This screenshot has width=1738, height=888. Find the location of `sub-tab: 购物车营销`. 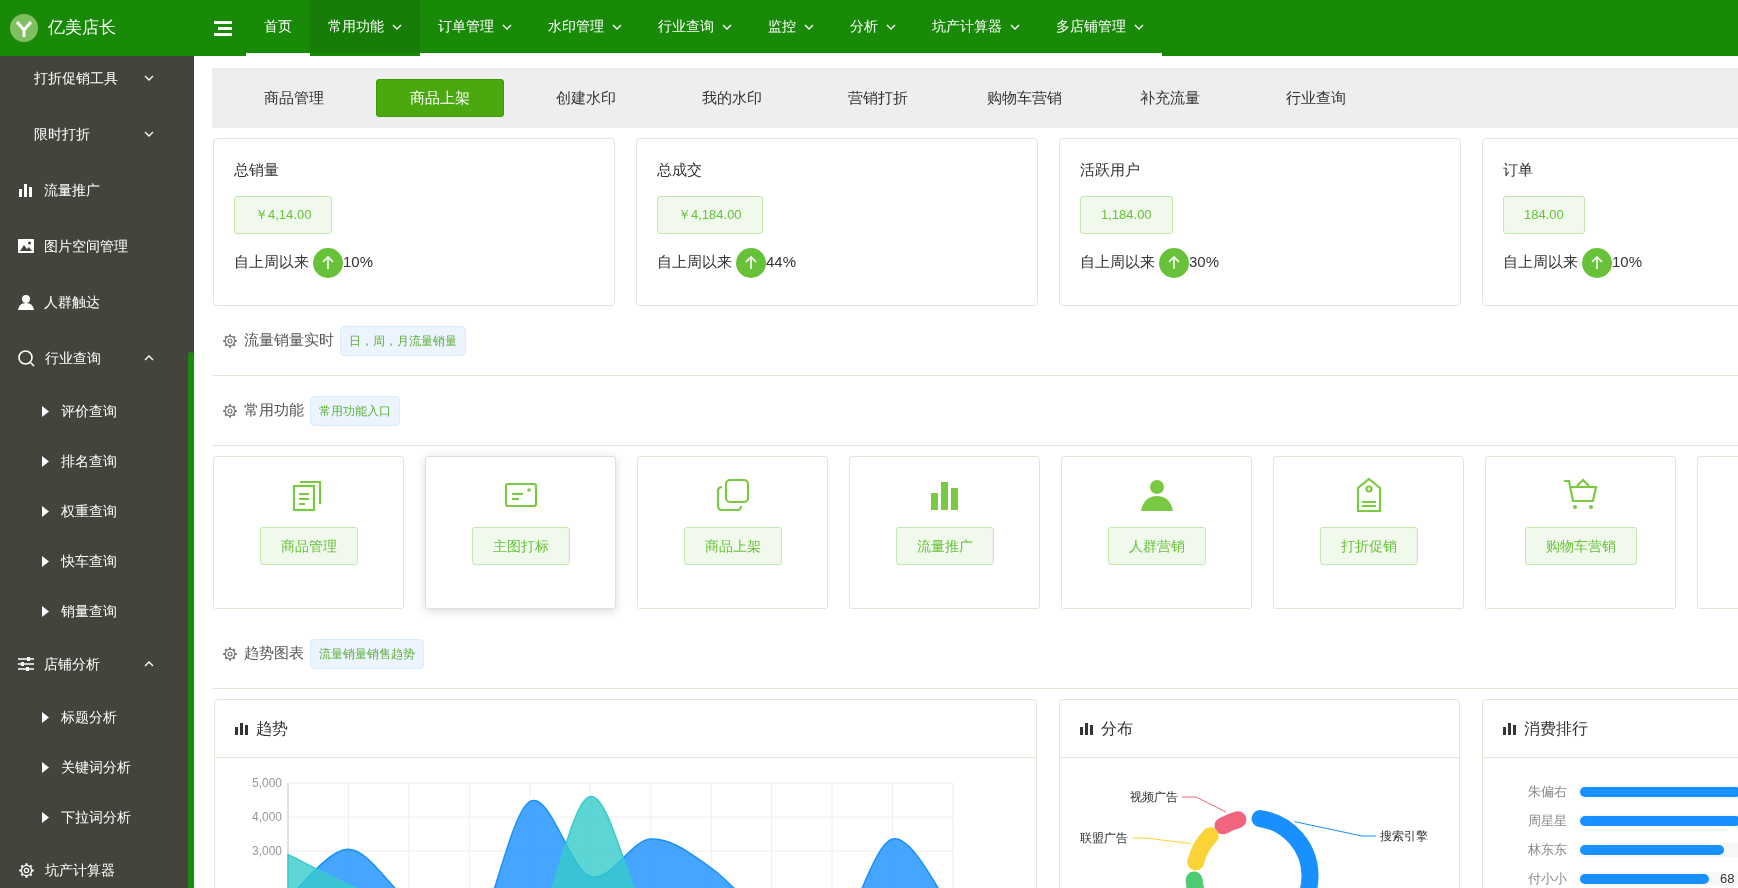

sub-tab: 购物车营销 is located at coordinates (1024, 98).